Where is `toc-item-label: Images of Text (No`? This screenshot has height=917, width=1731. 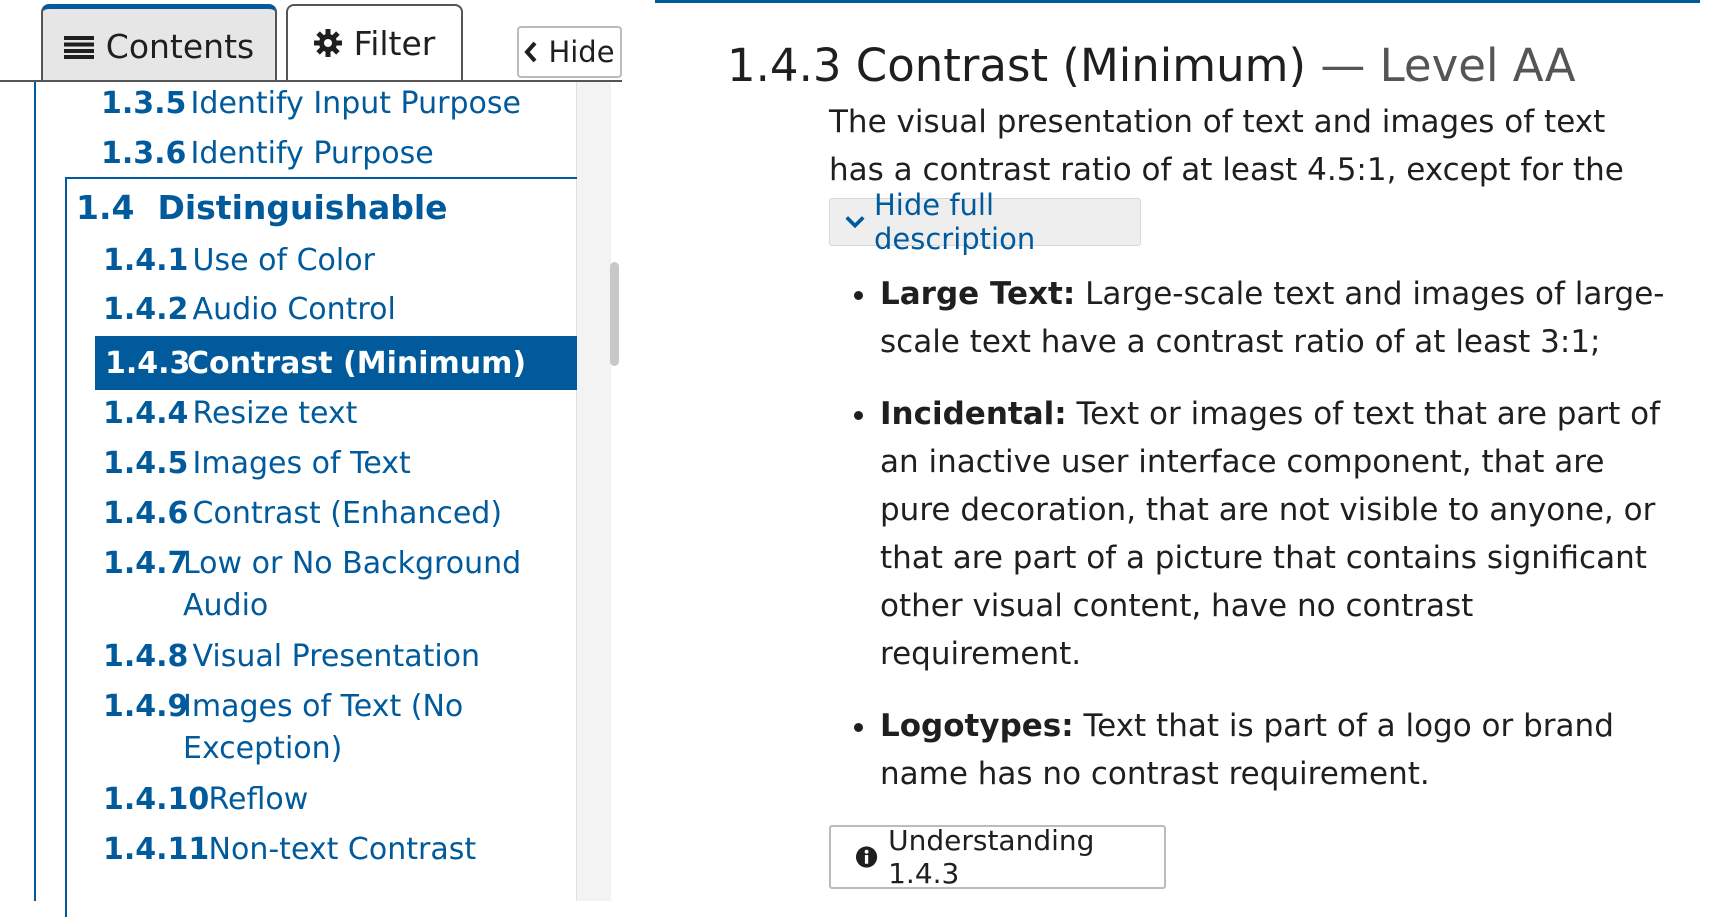 toc-item-label: Images of Text (No is located at coordinates (323, 706).